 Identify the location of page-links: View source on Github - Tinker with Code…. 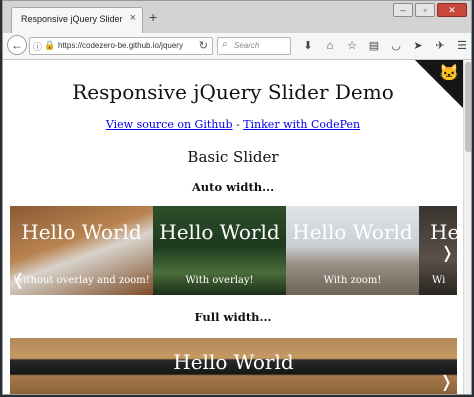
(233, 124).